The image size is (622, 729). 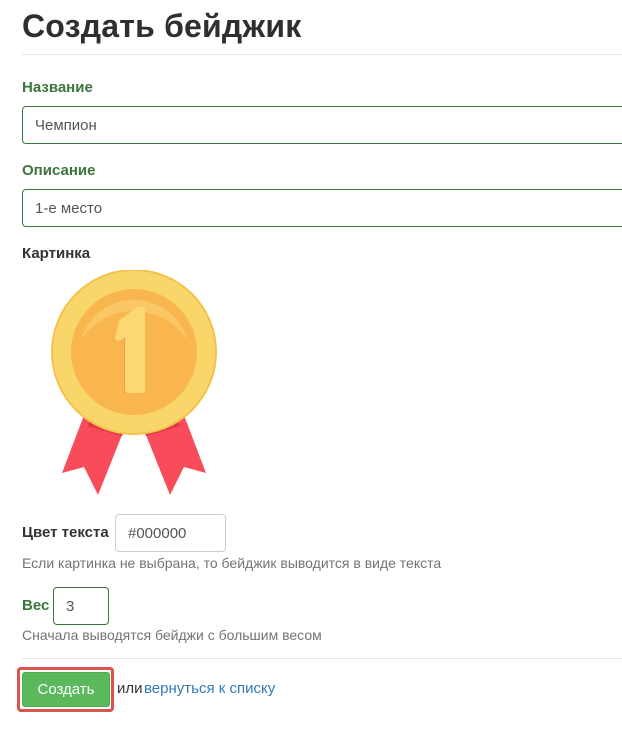 What do you see at coordinates (170, 533) in the screenshot?
I see `text-color-input` at bounding box center [170, 533].